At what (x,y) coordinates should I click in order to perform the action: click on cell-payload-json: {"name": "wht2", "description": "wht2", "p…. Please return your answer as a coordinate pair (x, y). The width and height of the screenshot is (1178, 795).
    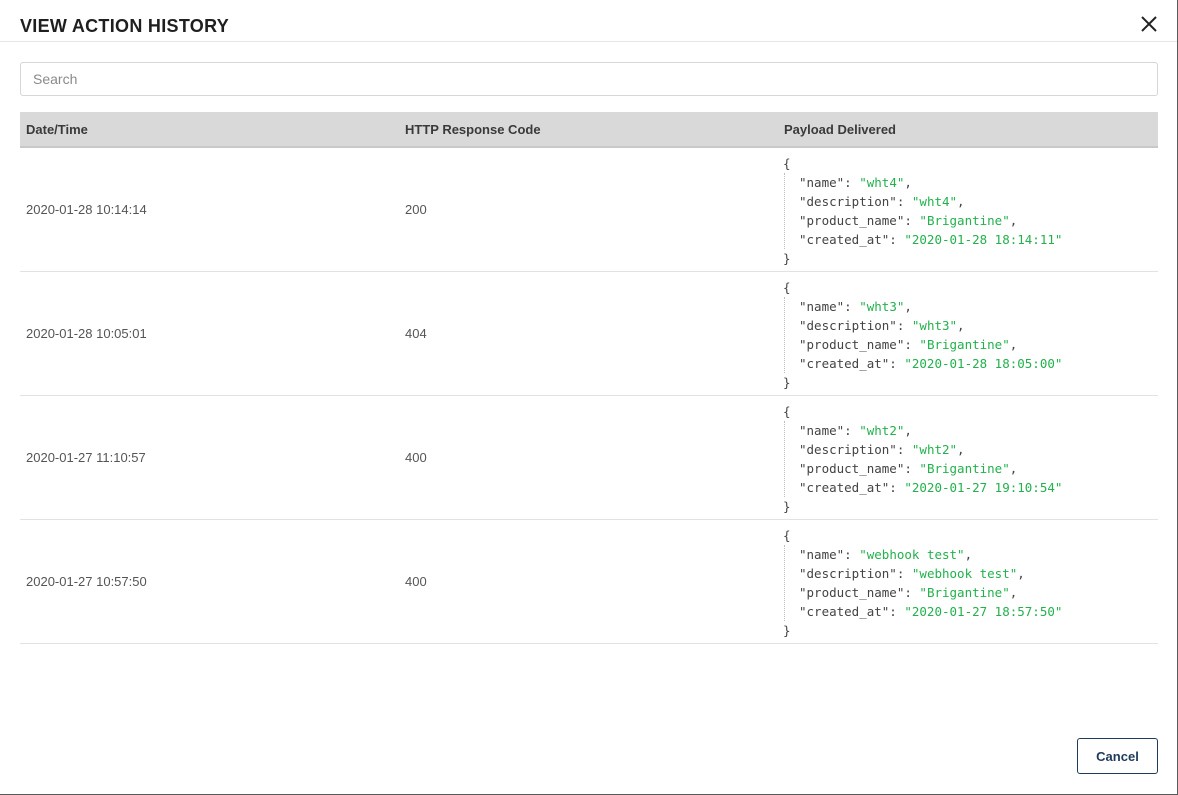
    Looking at the image, I should click on (922, 459).